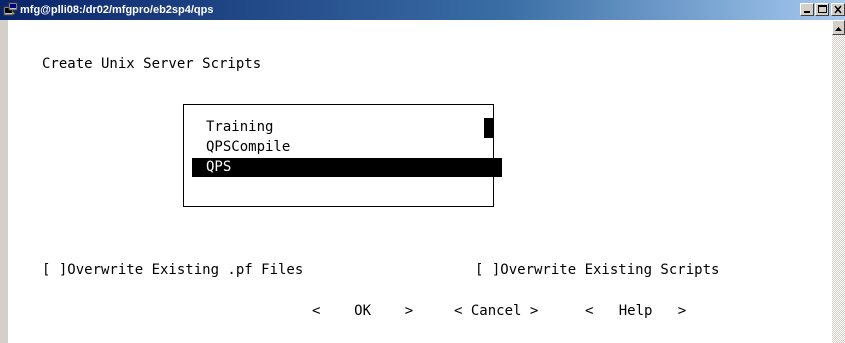 This screenshot has width=845, height=343. Describe the element at coordinates (172, 270) in the screenshot. I see `overwrite-pf-checkbox: [ ]Overwrite Existing .pf Files` at that location.